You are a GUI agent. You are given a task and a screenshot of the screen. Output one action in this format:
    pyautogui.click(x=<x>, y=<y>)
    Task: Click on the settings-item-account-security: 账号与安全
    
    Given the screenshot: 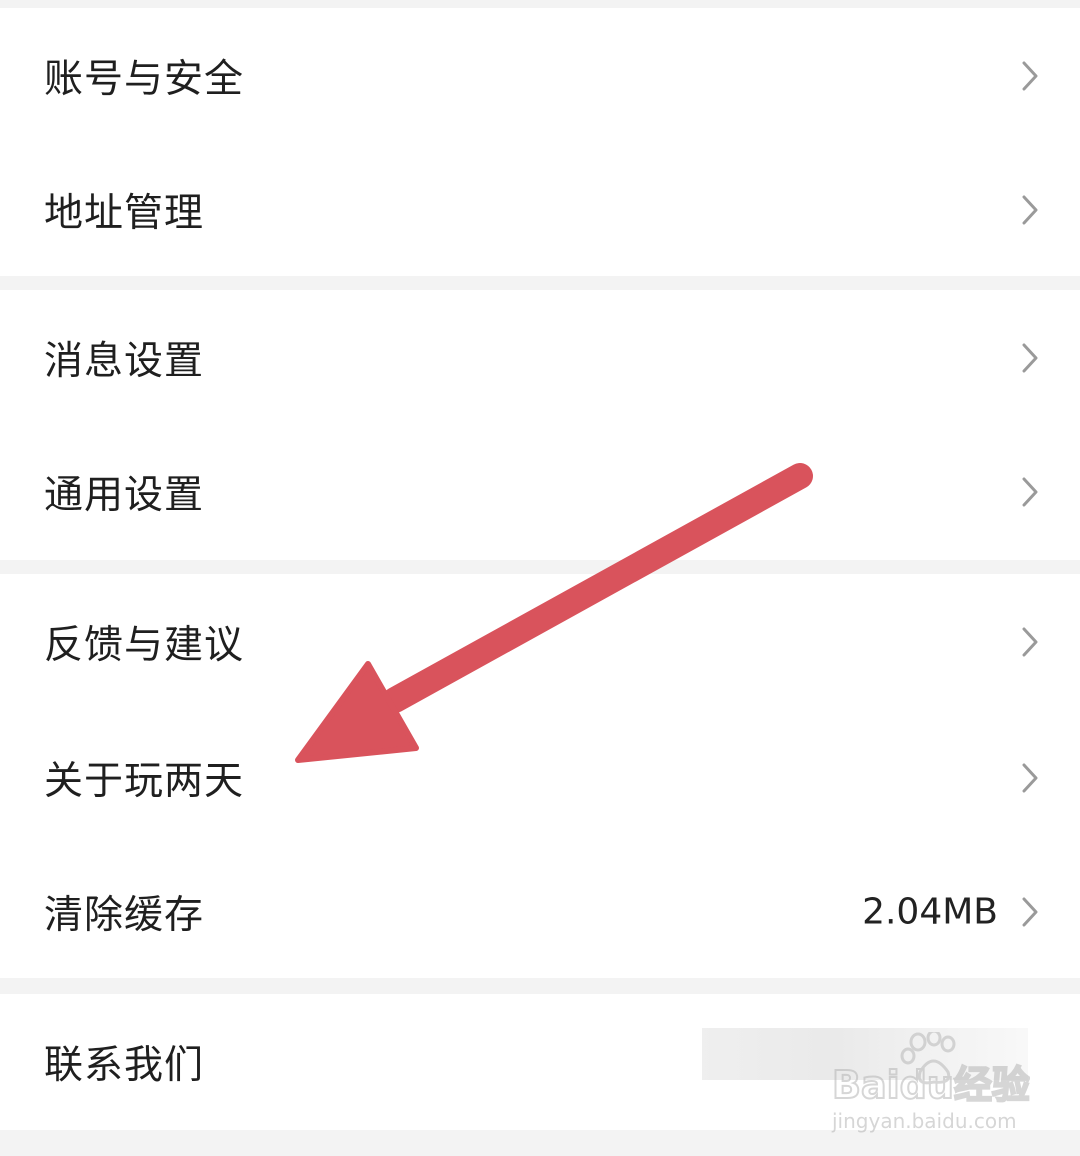 What is the action you would take?
    pyautogui.click(x=540, y=76)
    